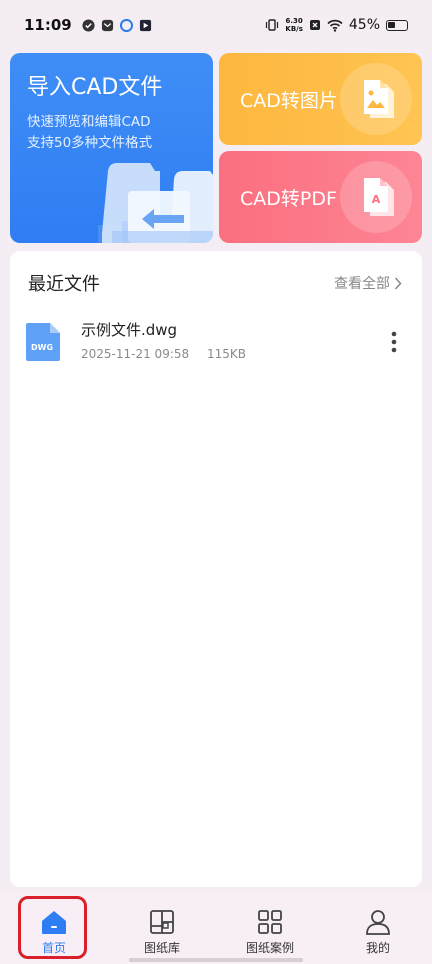 The image size is (432, 964). I want to click on recent-files-title: 最近文件, so click(64, 284).